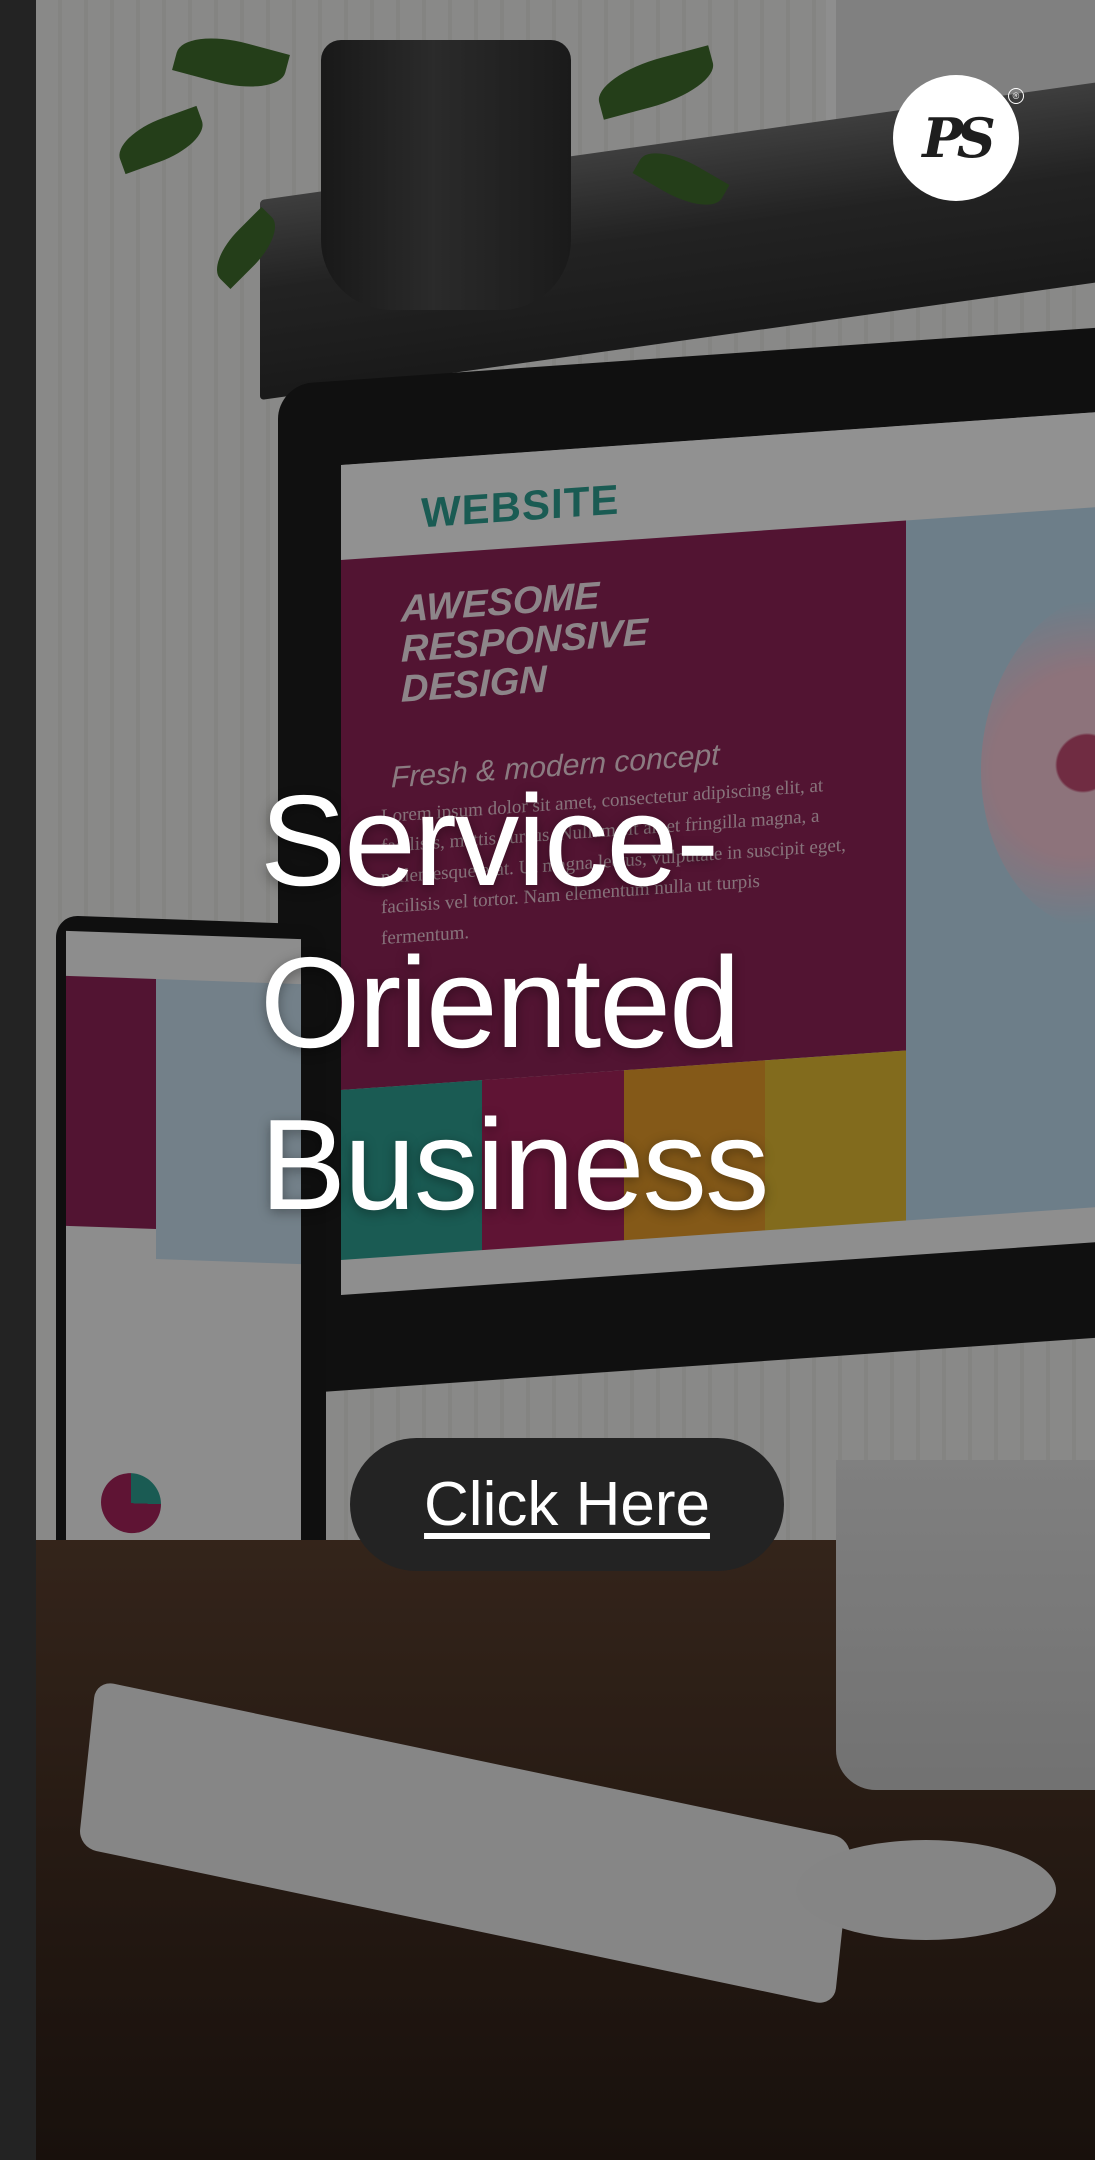 The width and height of the screenshot is (1095, 2160). Describe the element at coordinates (567, 1504) in the screenshot. I see `click-here-button: Click Here` at that location.